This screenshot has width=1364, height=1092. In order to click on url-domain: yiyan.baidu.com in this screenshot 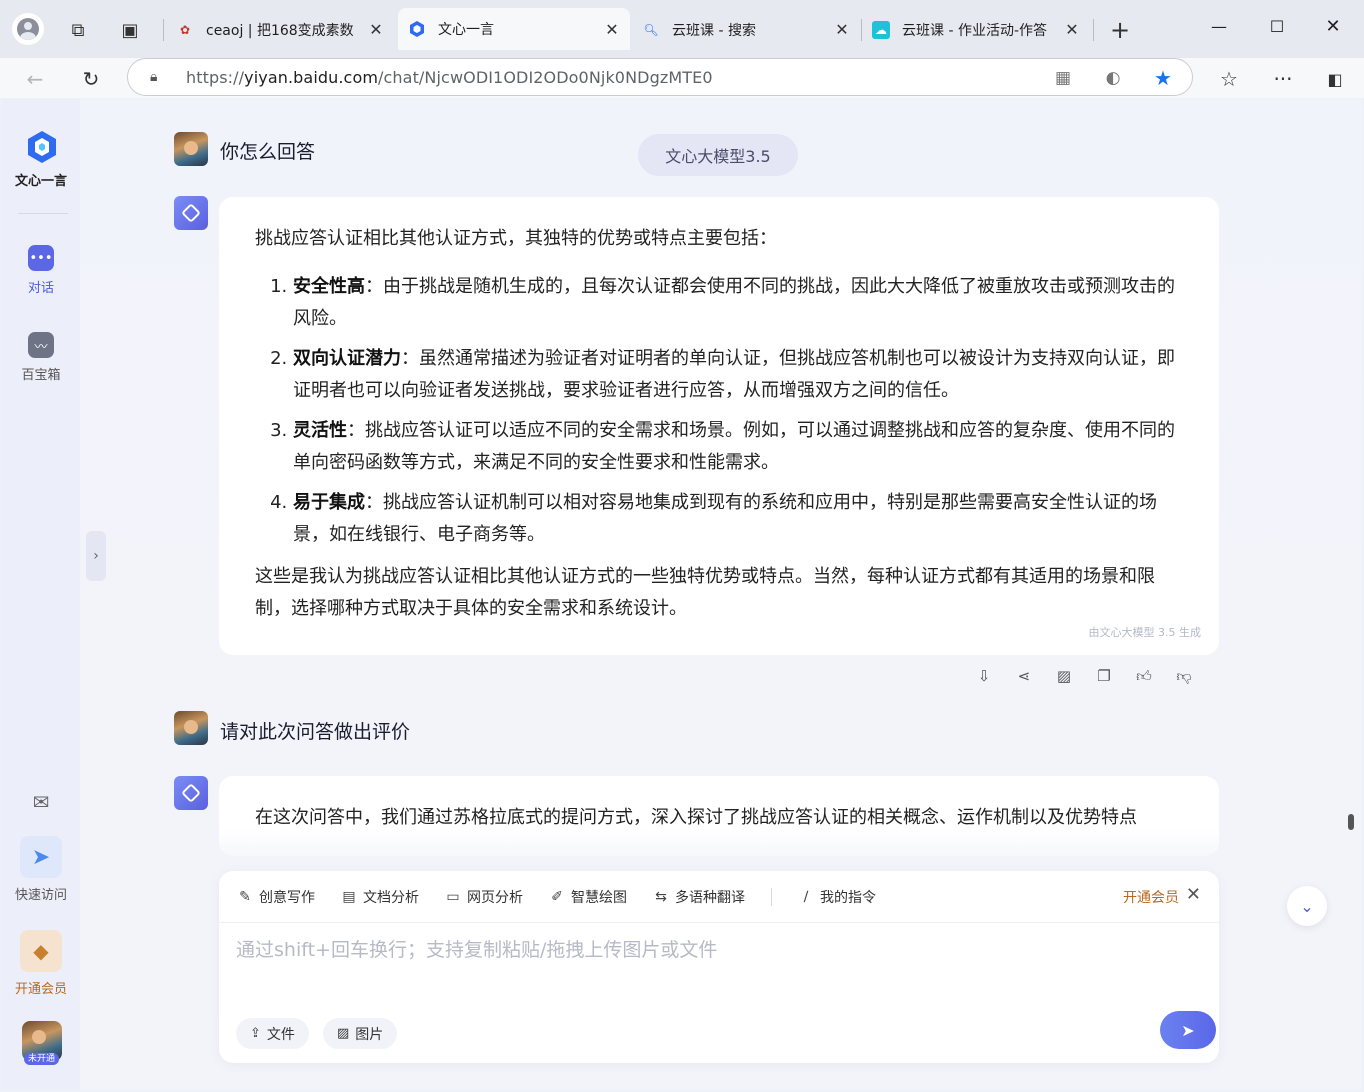, I will do `click(311, 77)`.